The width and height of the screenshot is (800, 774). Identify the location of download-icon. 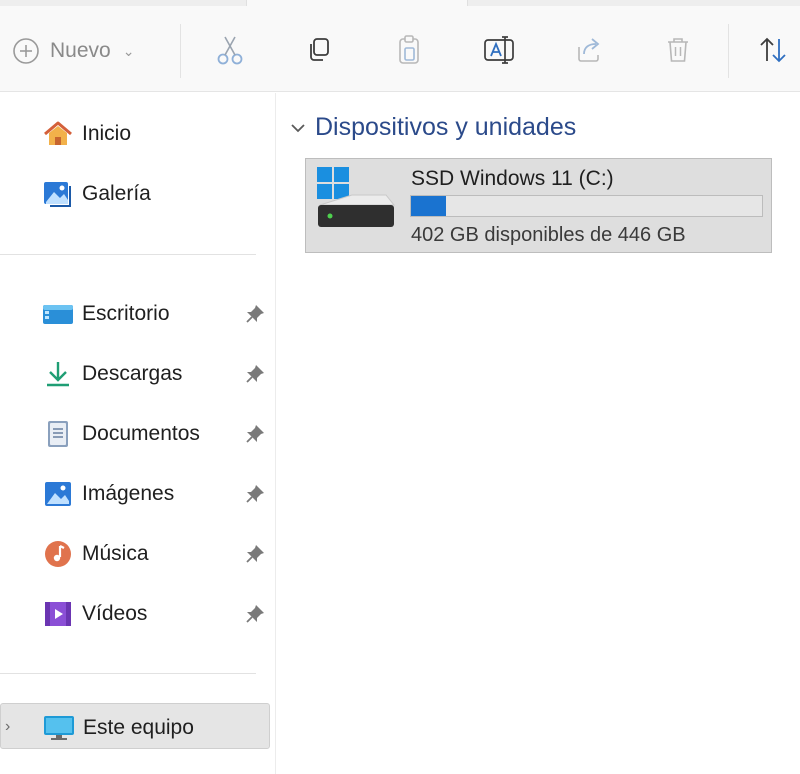
(58, 374).